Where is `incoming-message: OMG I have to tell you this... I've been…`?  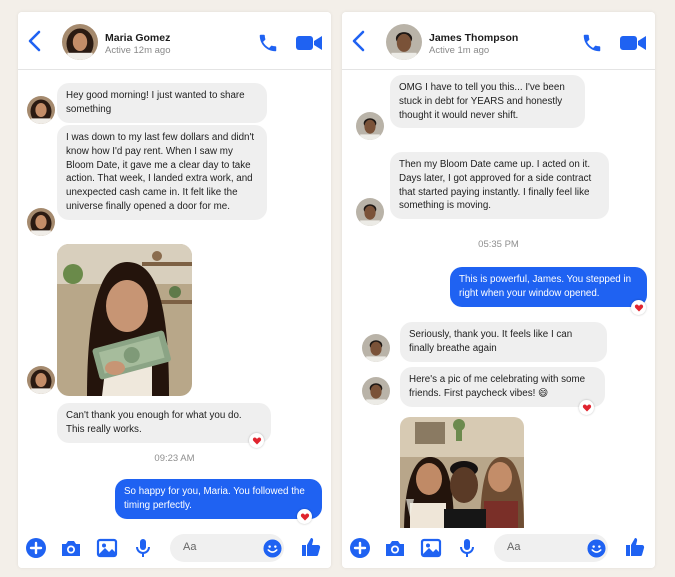
incoming-message: OMG I have to tell you this... I've been… is located at coordinates (487, 102).